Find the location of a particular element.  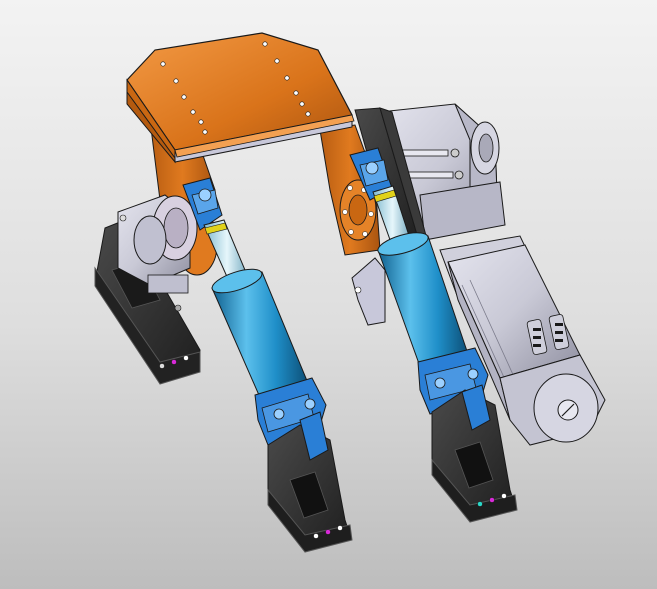

left-actuator is located at coordinates (254, 311).